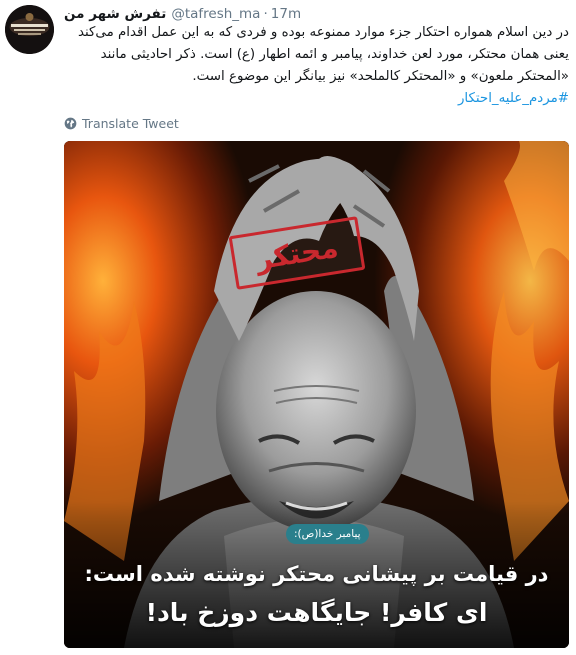 The width and height of the screenshot is (576, 655). Describe the element at coordinates (29, 29) in the screenshot. I see `avatar` at that location.